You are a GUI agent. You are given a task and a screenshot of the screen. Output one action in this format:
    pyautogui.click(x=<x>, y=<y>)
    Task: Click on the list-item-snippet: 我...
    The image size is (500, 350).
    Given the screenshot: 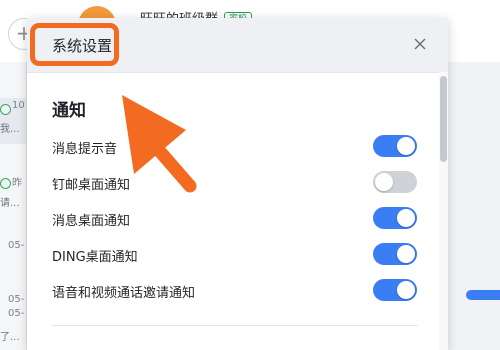 What is the action you would take?
    pyautogui.click(x=10, y=129)
    